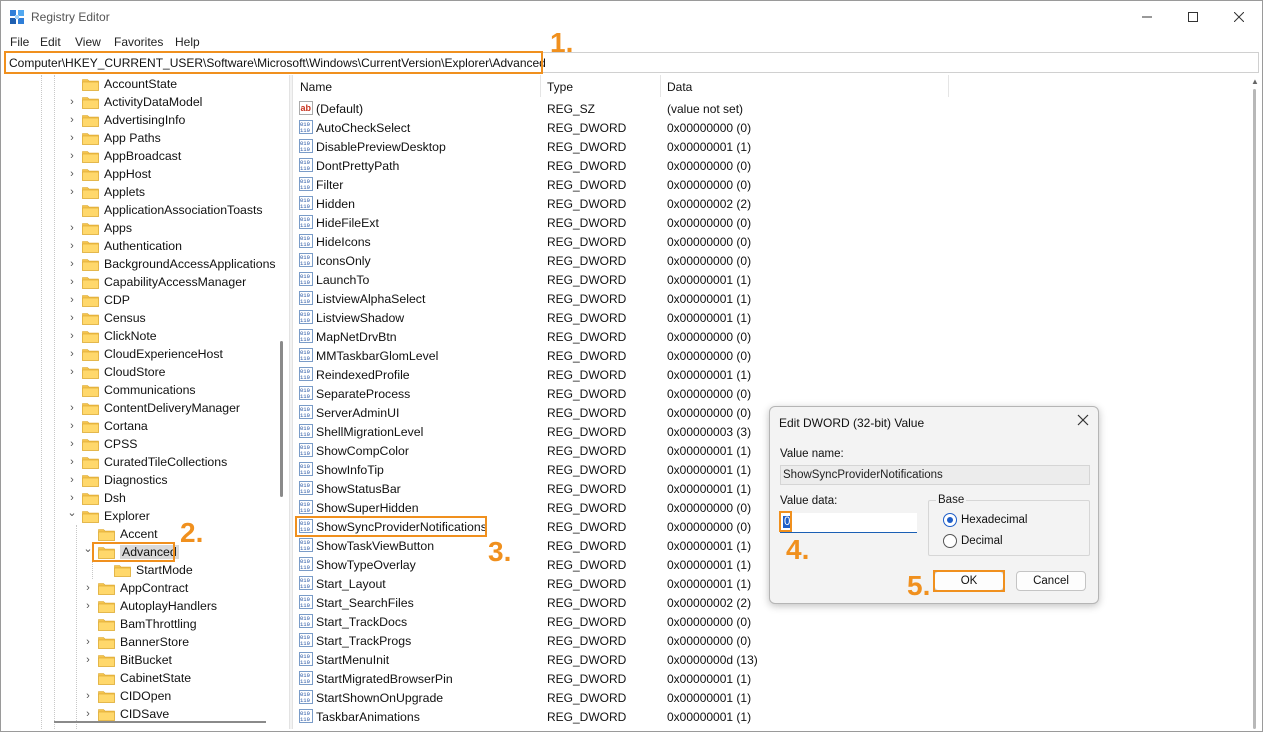 This screenshot has width=1263, height=732. I want to click on tree-vertical-scrollbar, so click(281, 419).